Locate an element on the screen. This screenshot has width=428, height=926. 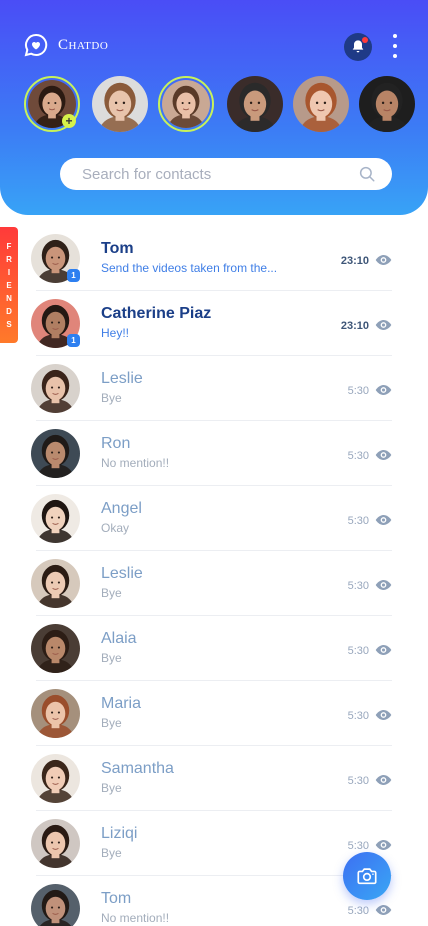
notifications-button is located at coordinates (358, 47).